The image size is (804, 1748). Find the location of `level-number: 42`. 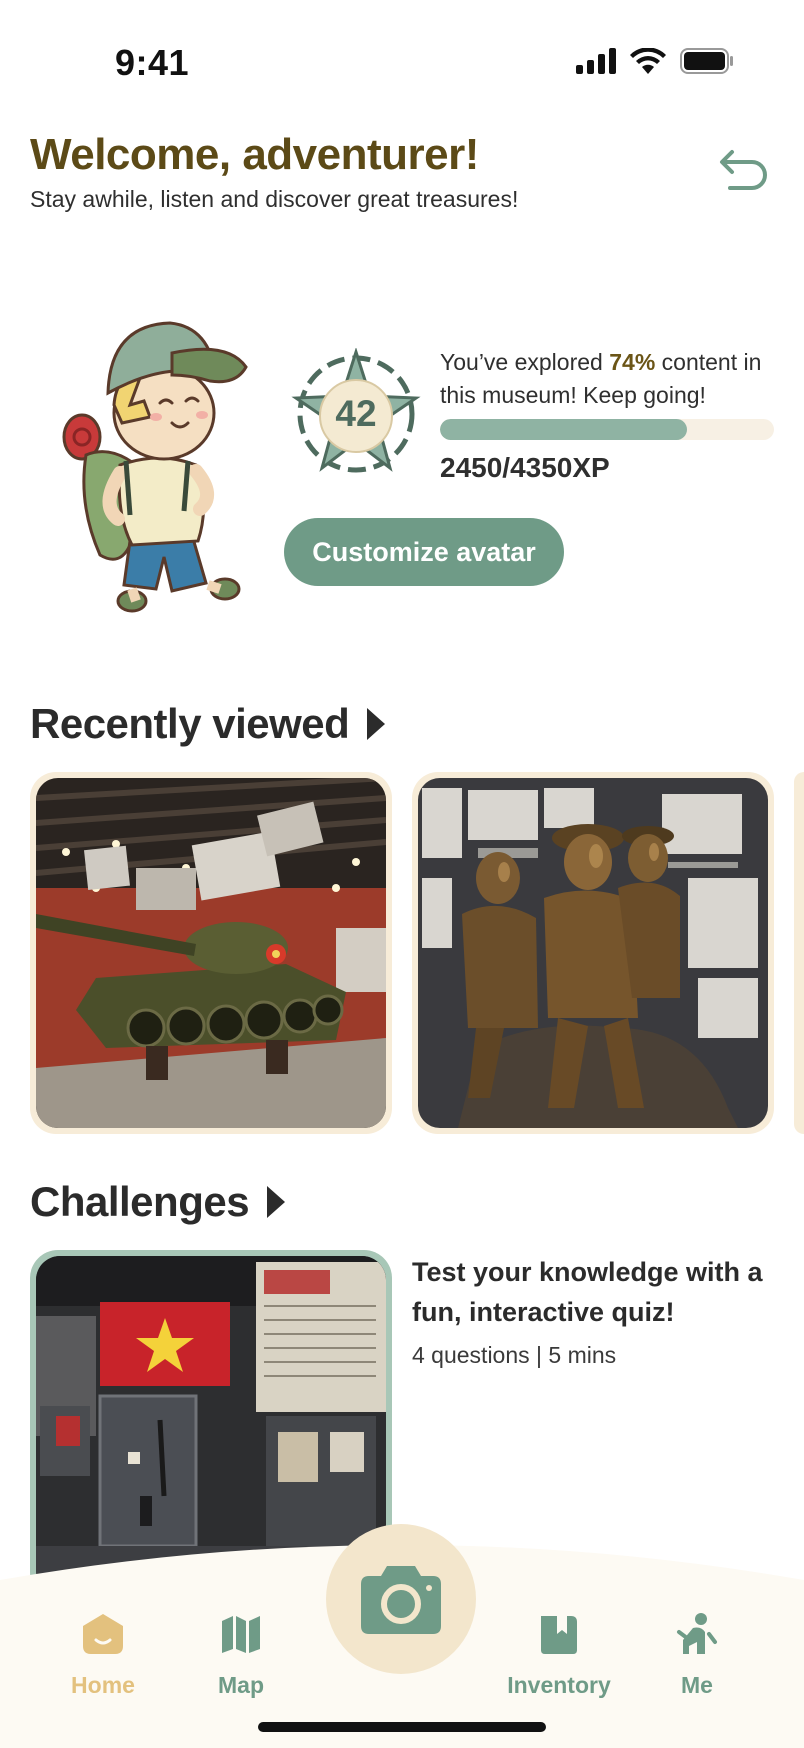

level-number: 42 is located at coordinates (356, 413).